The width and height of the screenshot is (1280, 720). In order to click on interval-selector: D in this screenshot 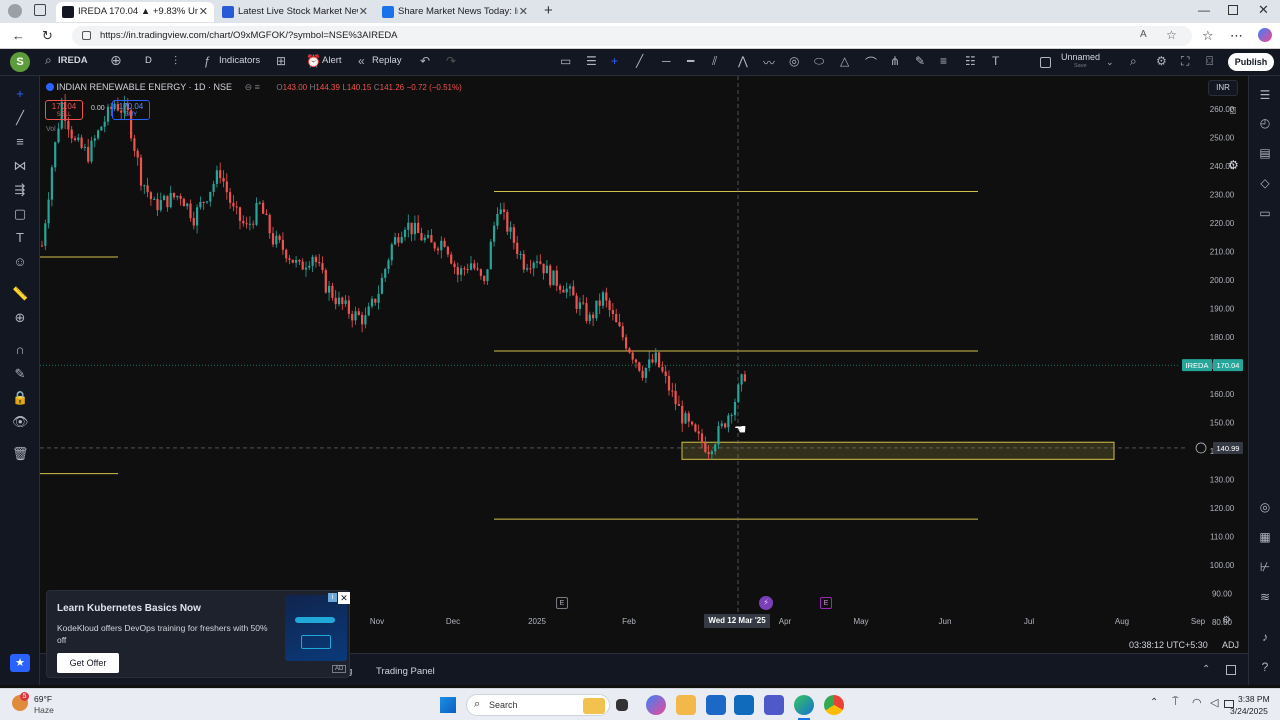, I will do `click(148, 60)`.